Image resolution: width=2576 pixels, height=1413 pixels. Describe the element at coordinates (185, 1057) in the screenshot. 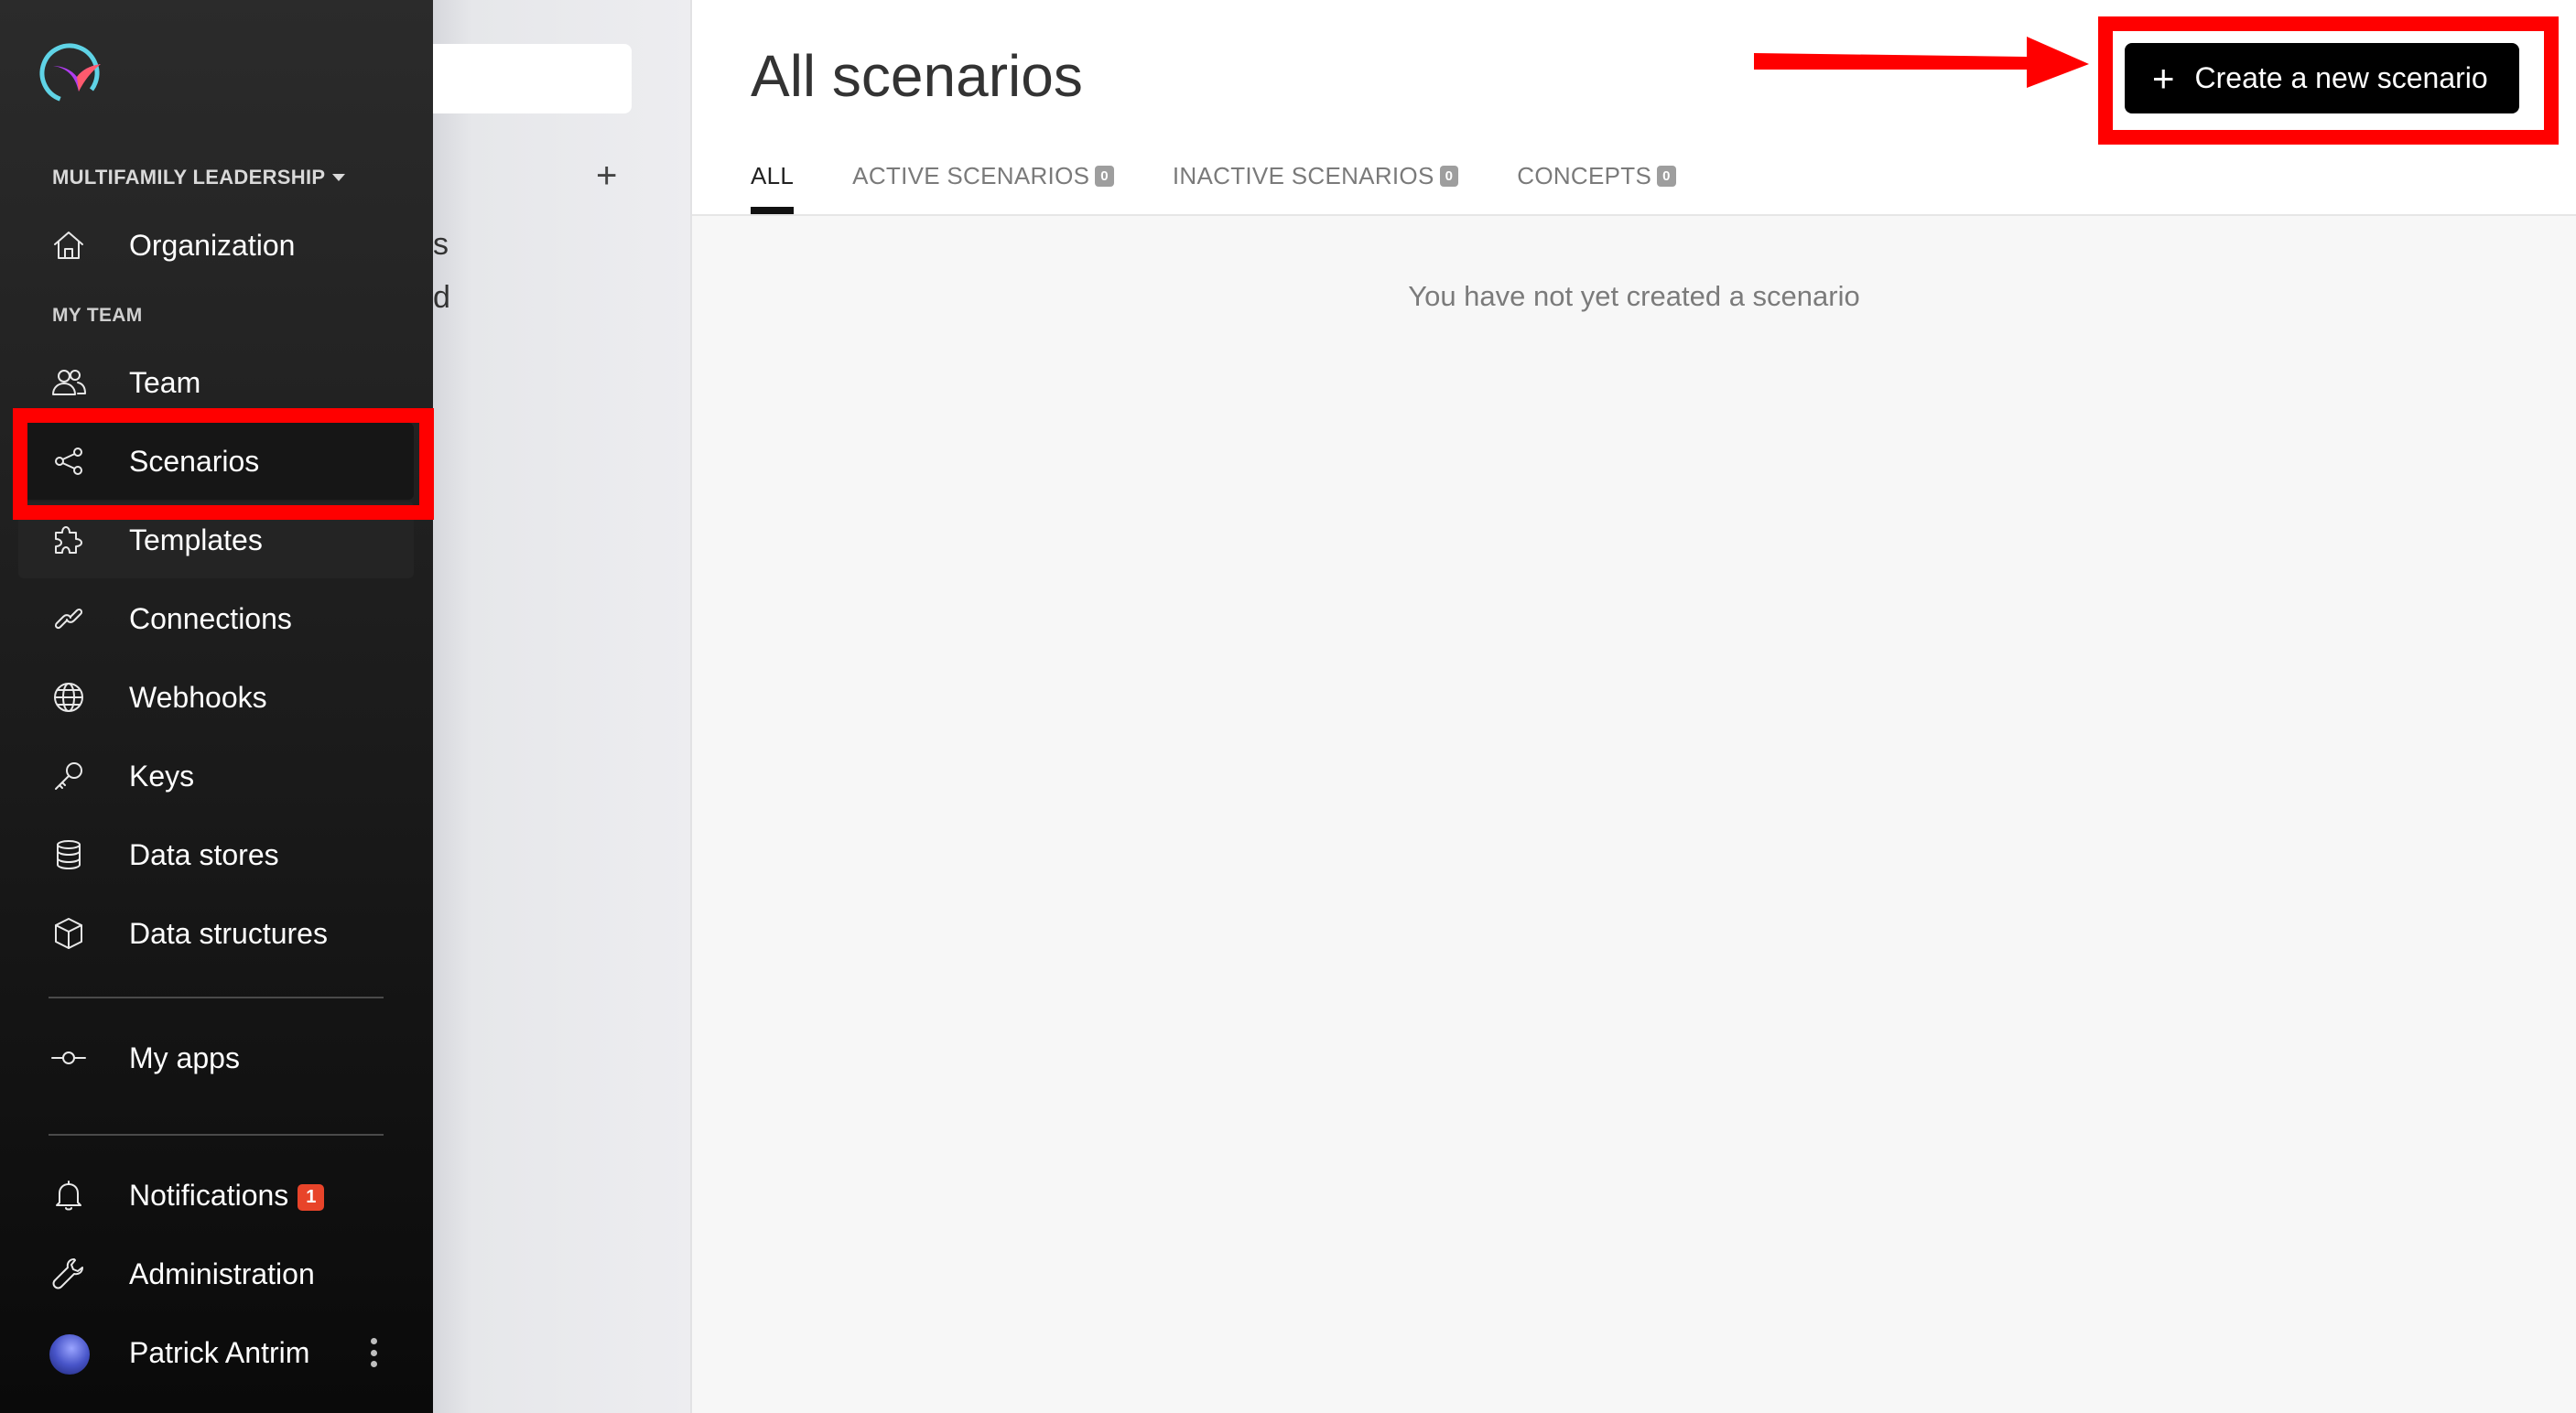

I see `sidebar-item-label: My apps` at that location.